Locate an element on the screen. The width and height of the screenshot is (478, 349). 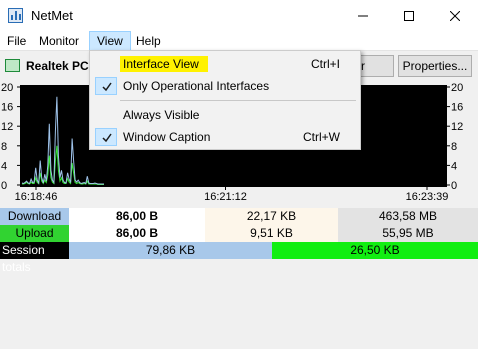
close-icon is located at coordinates (455, 15).